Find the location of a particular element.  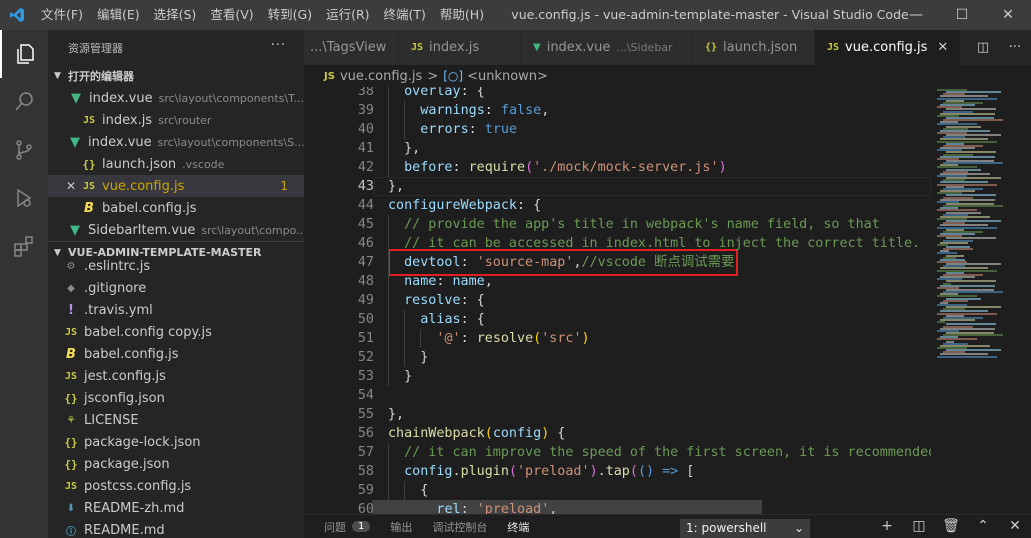

open-editor-item: {} launch.json .vscode is located at coordinates (176, 164).